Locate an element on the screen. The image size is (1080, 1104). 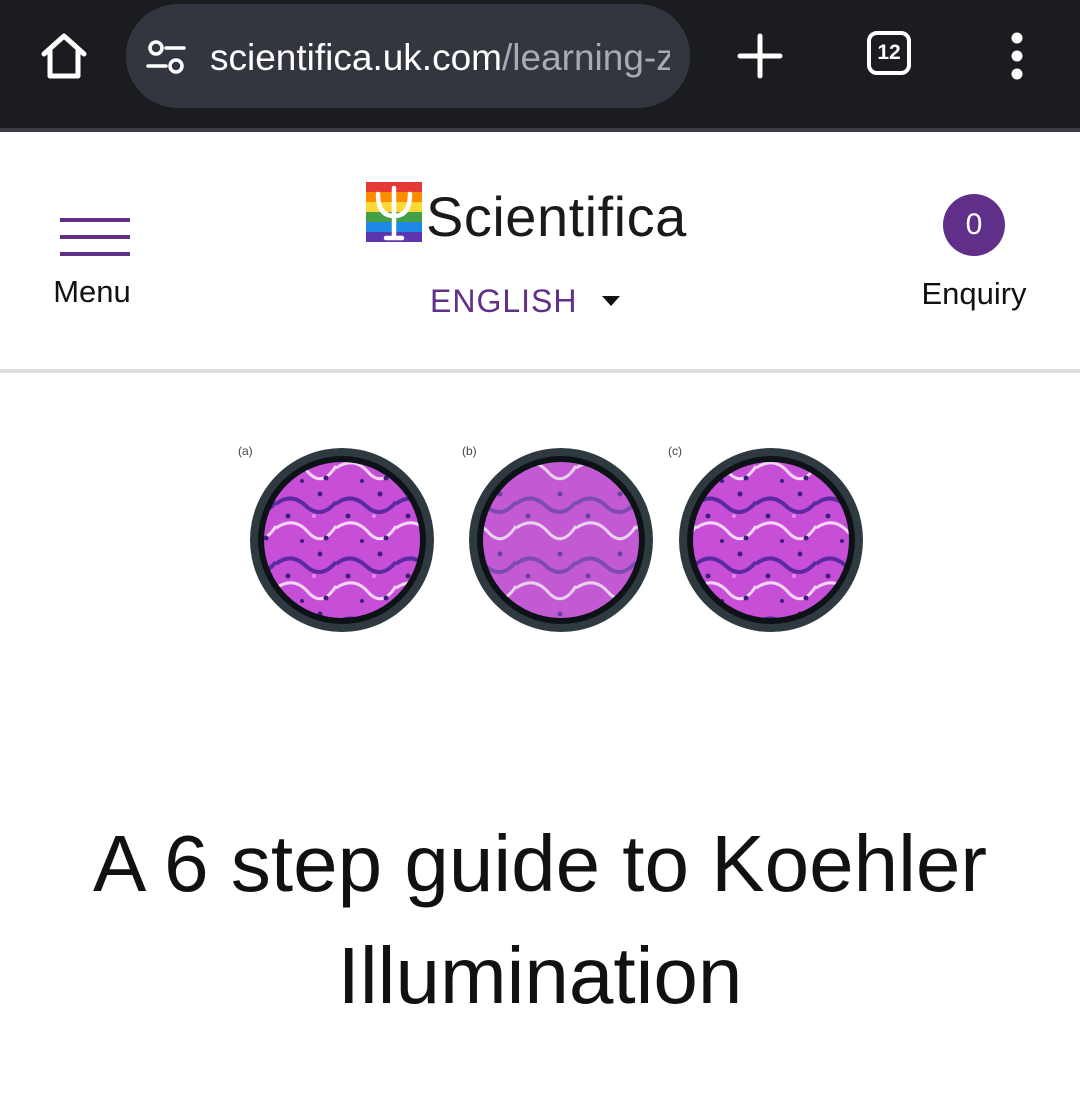
logo-psi-icon is located at coordinates (394, 212).